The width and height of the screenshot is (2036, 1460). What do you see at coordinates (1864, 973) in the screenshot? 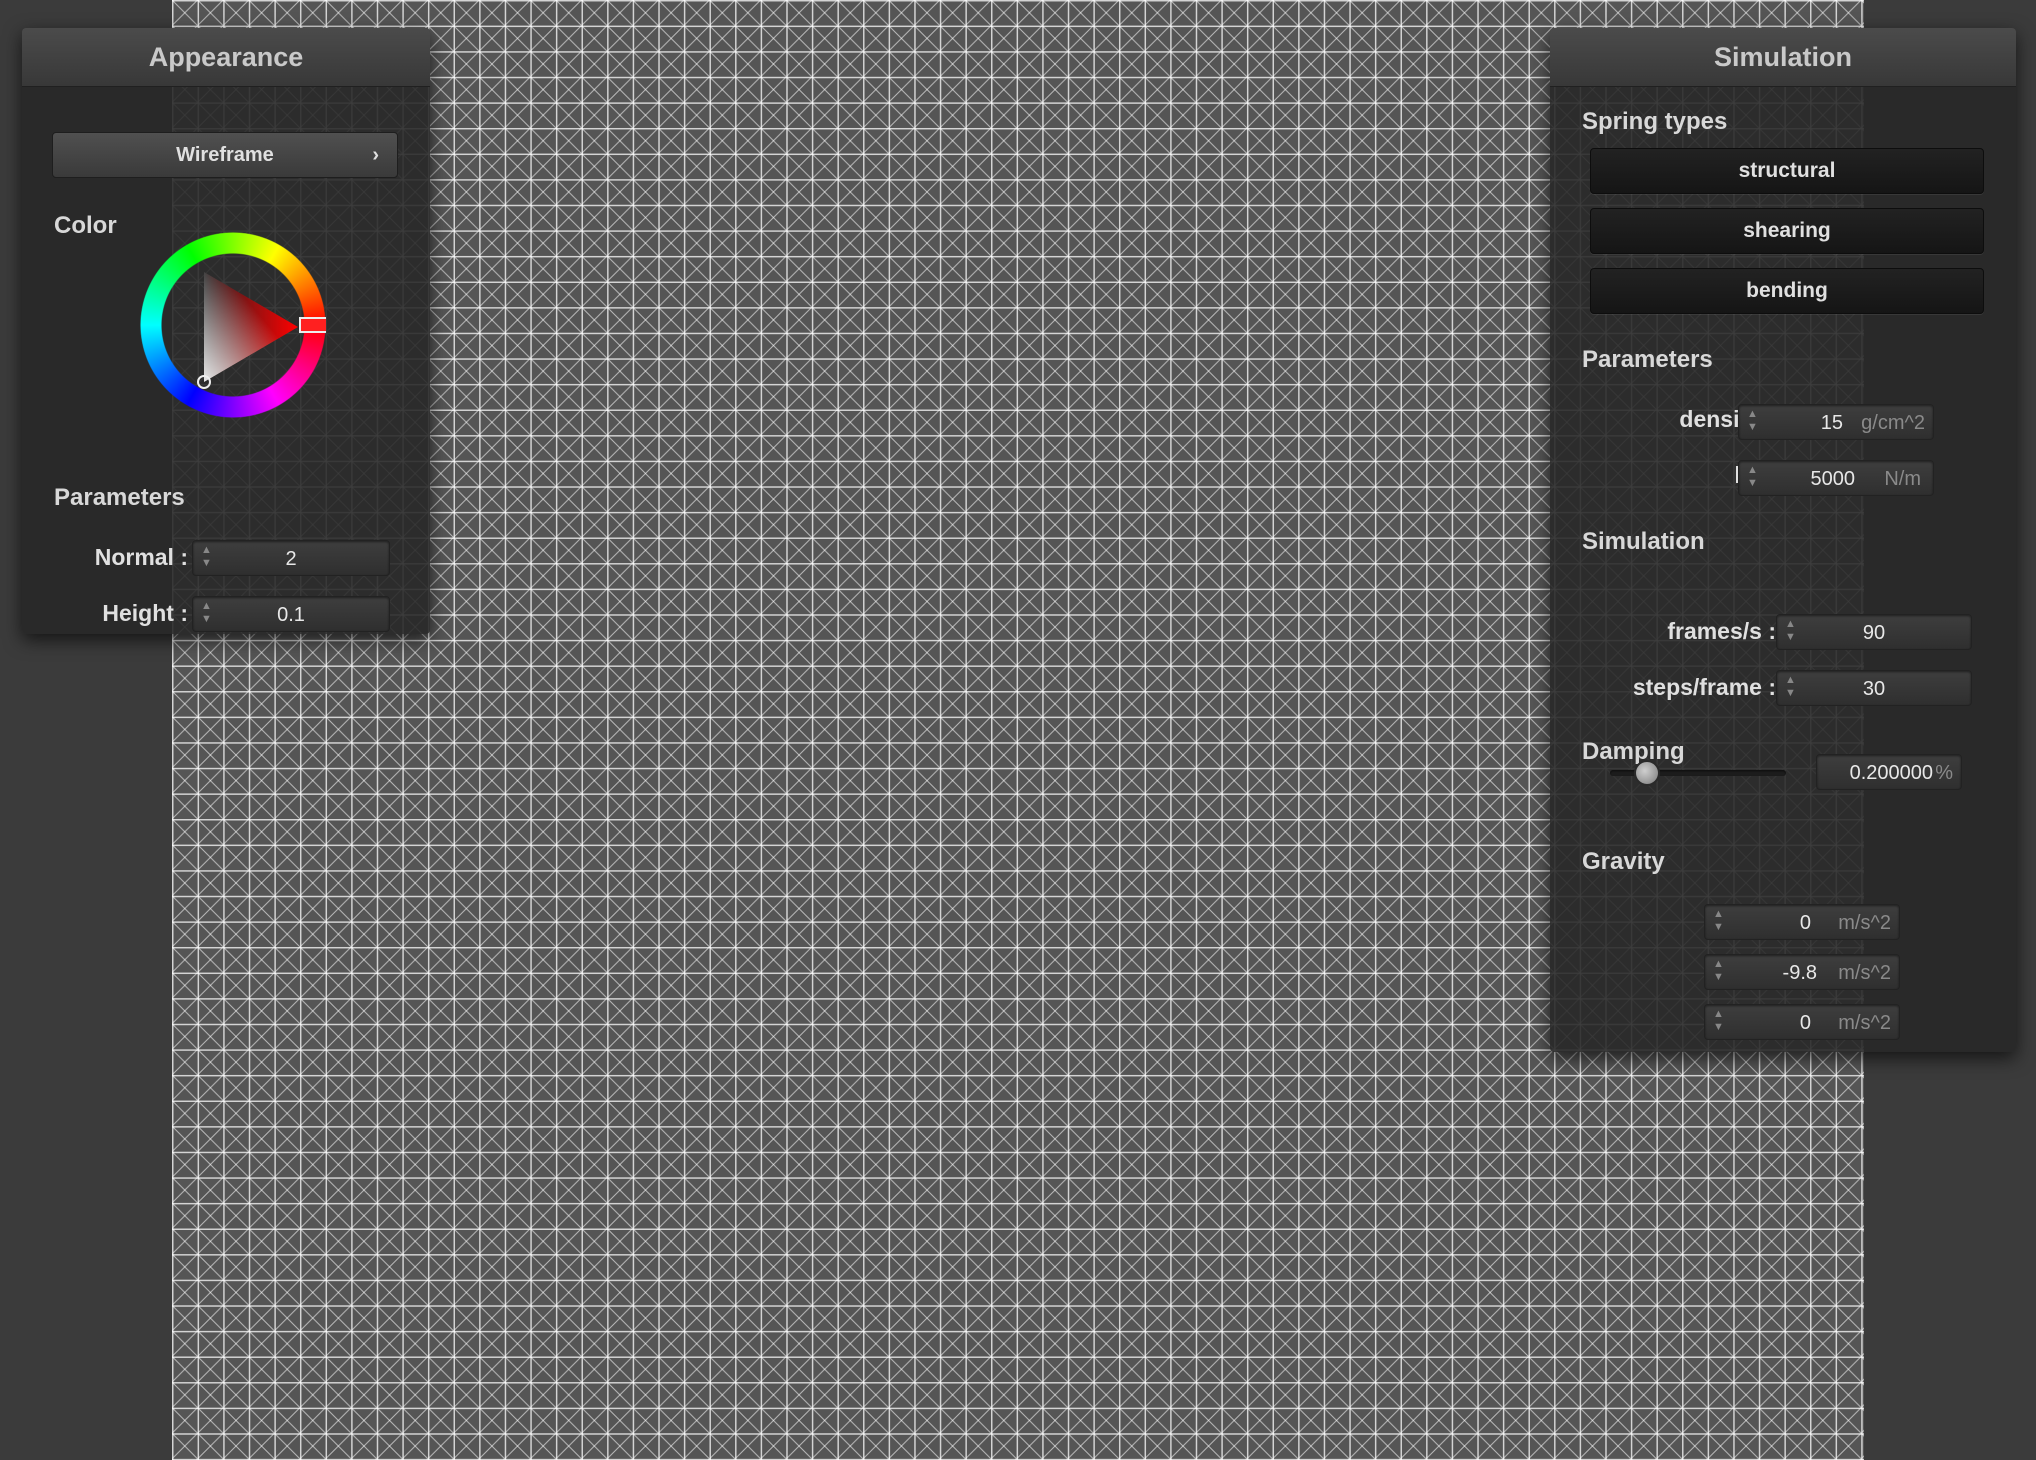
I see `gravity-y-unit: m/s^2` at bounding box center [1864, 973].